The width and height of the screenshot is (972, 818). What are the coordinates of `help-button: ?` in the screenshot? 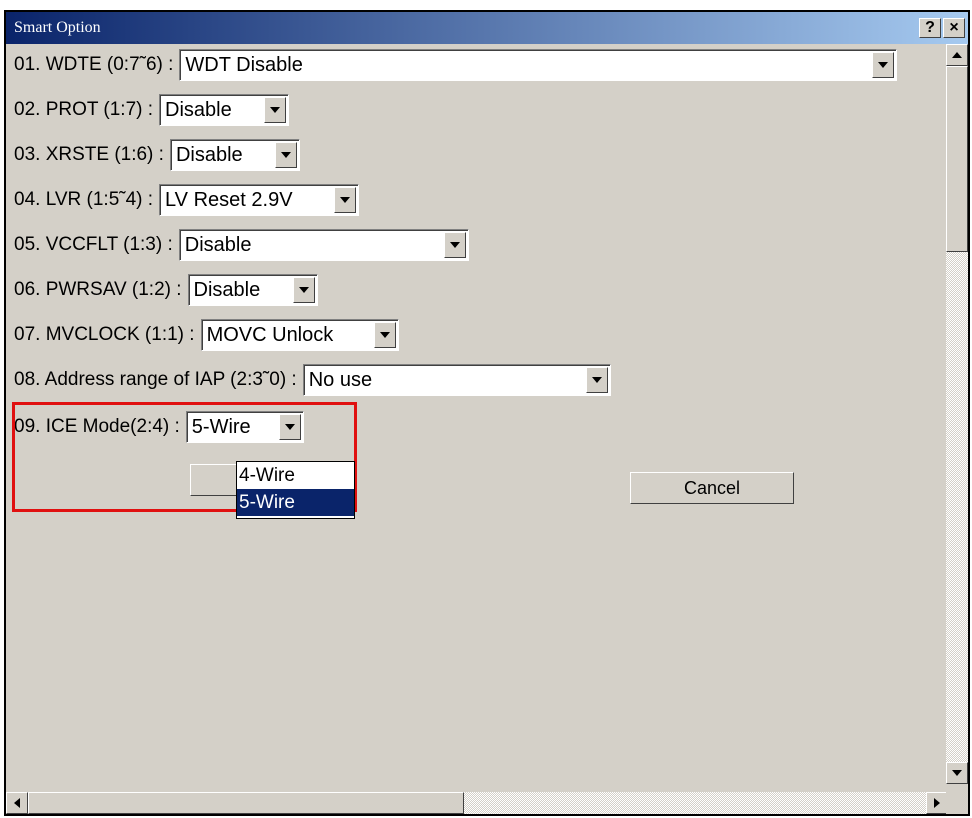 It's located at (930, 28).